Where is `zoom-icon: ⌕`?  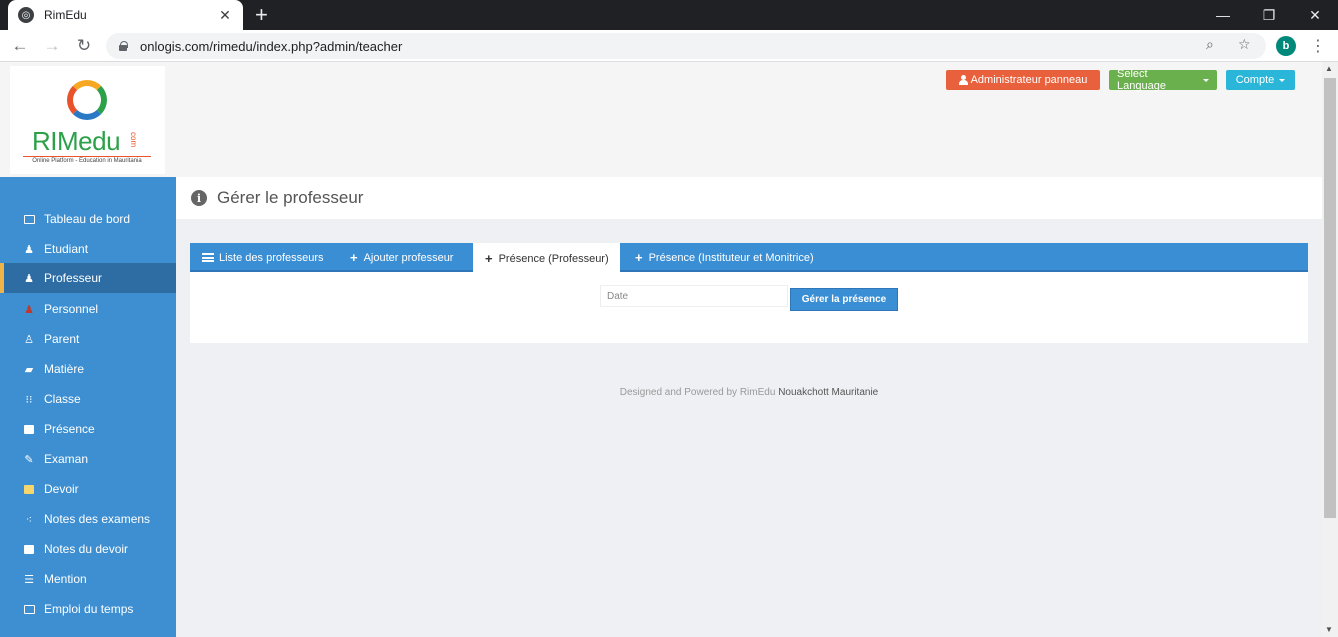
zoom-icon: ⌕ is located at coordinates (1210, 44).